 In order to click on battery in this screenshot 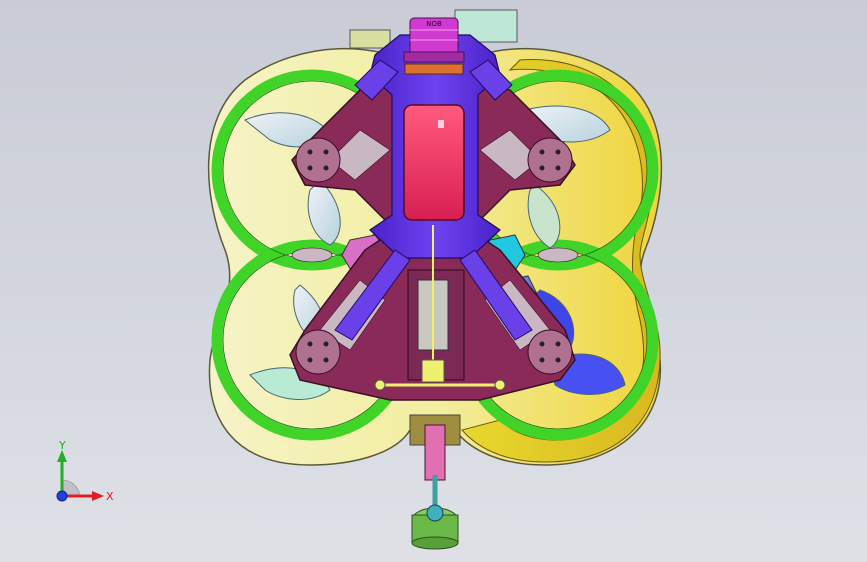, I will do `click(434, 162)`.